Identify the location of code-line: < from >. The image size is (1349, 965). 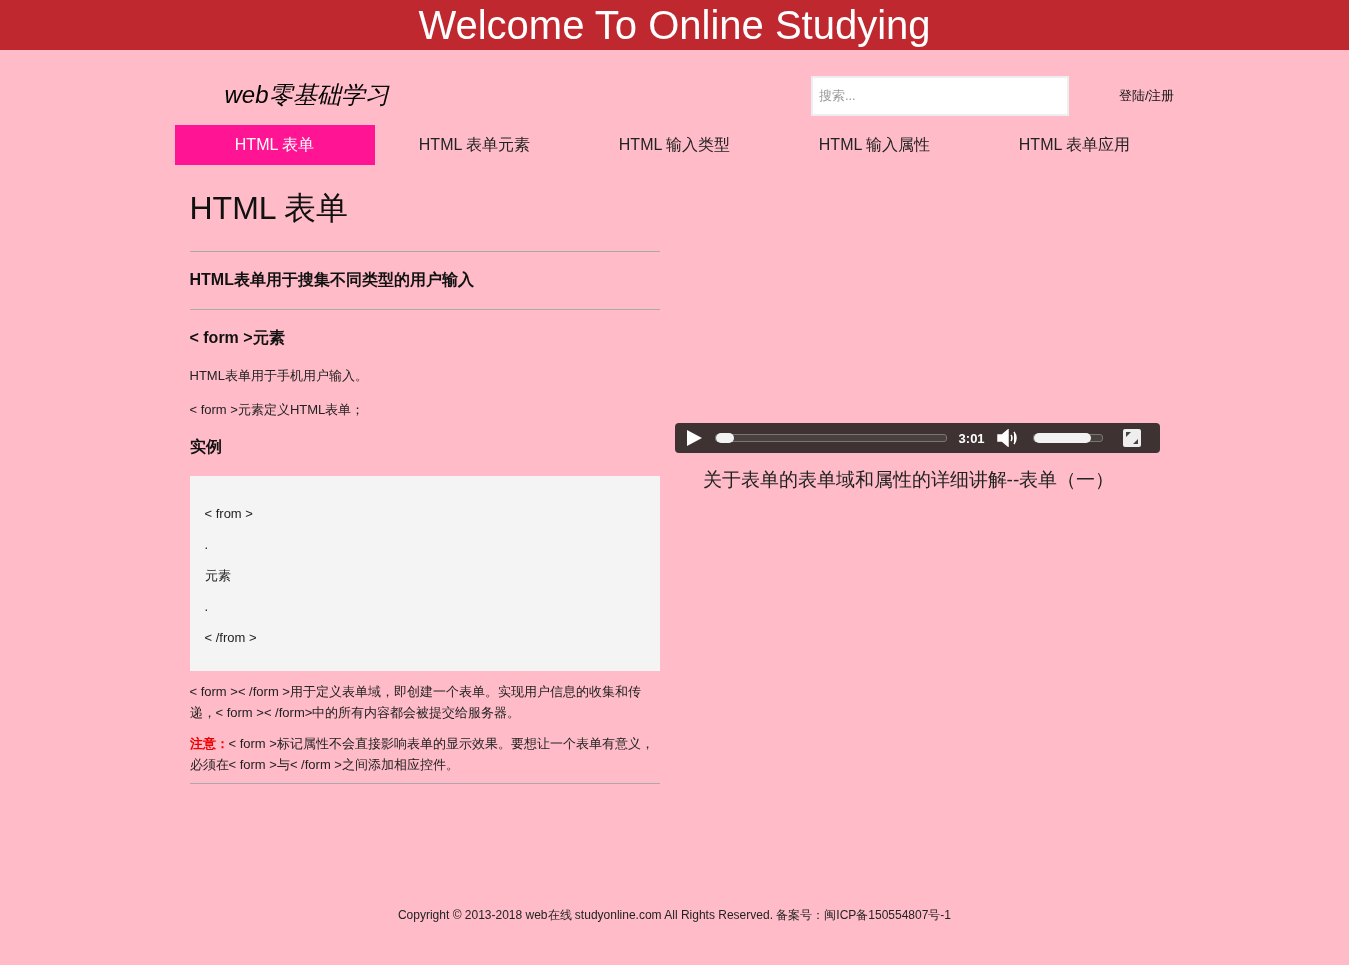
(229, 514).